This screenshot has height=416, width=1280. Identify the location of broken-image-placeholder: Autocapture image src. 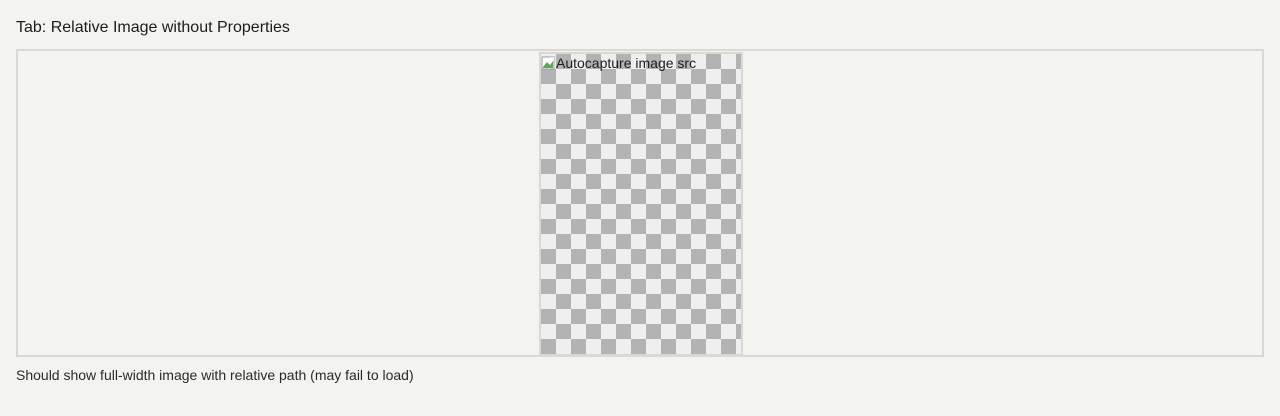
(618, 63).